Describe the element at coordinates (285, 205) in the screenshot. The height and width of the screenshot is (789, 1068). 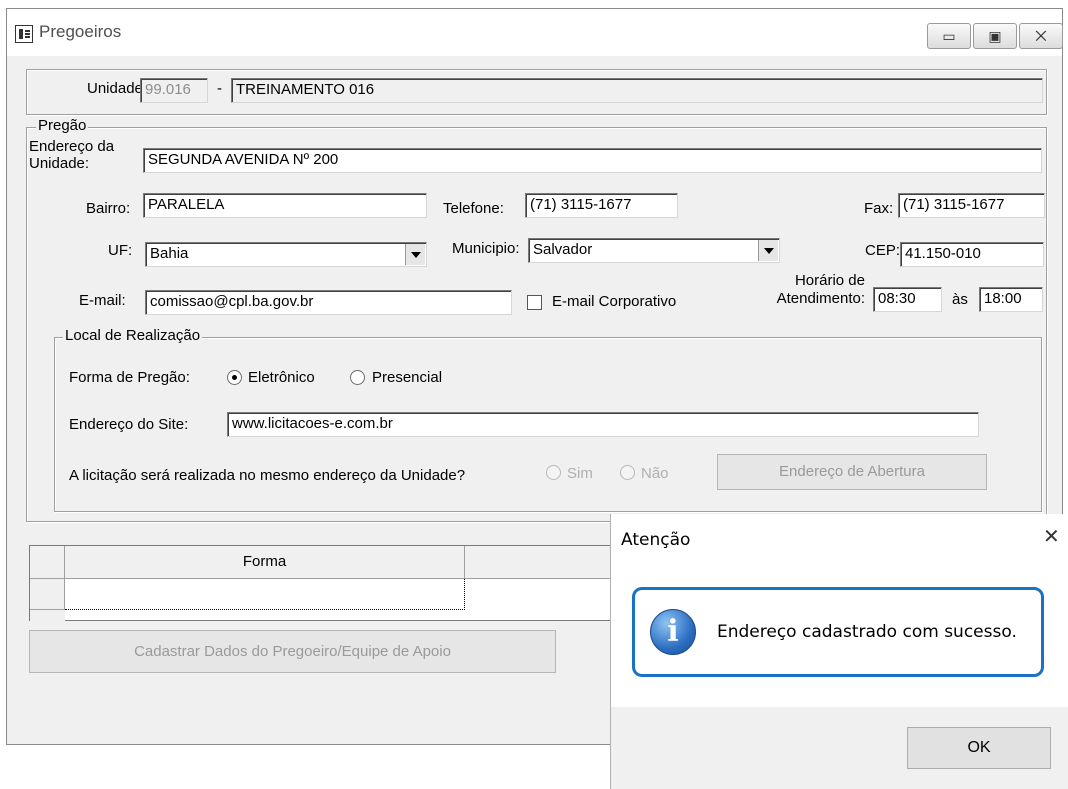
I see `bairro-field: PARALELA` at that location.